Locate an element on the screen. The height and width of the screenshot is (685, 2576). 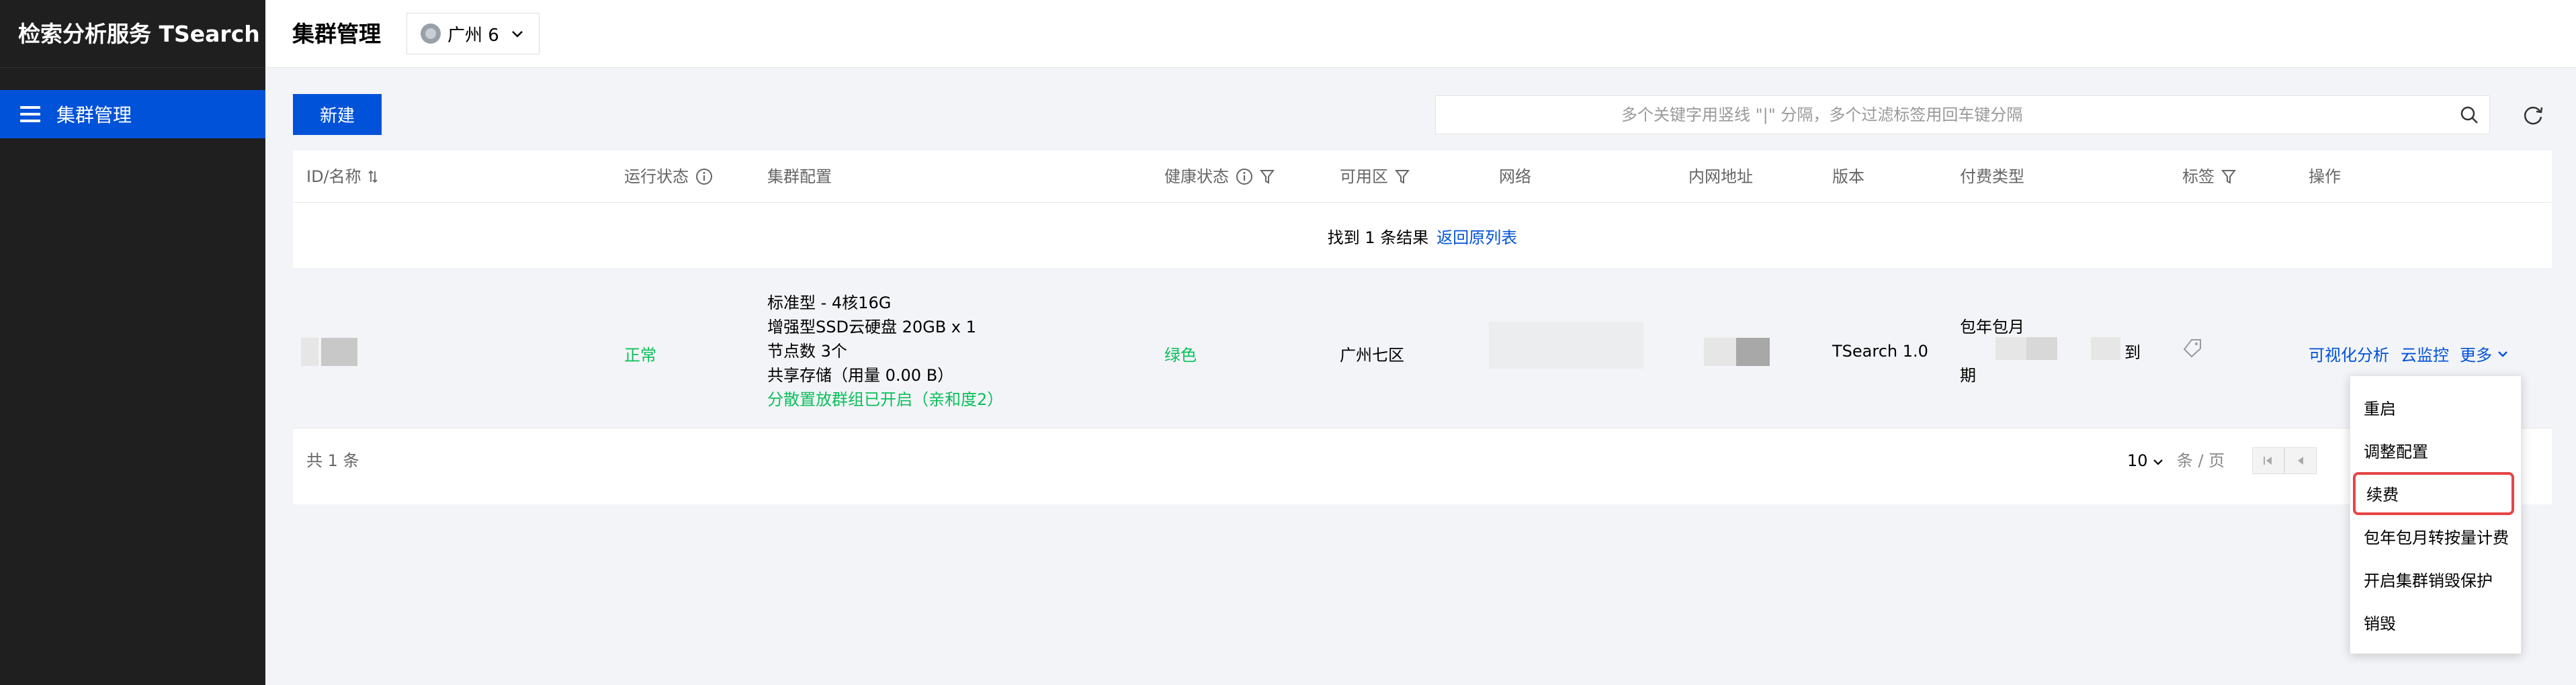
menu-item-destroy: 销毁 is located at coordinates (2380, 623).